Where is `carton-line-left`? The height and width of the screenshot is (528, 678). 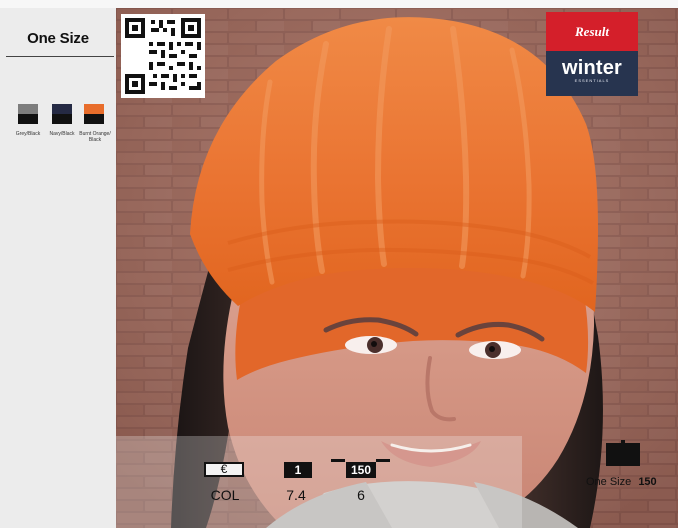 carton-line-left is located at coordinates (338, 460).